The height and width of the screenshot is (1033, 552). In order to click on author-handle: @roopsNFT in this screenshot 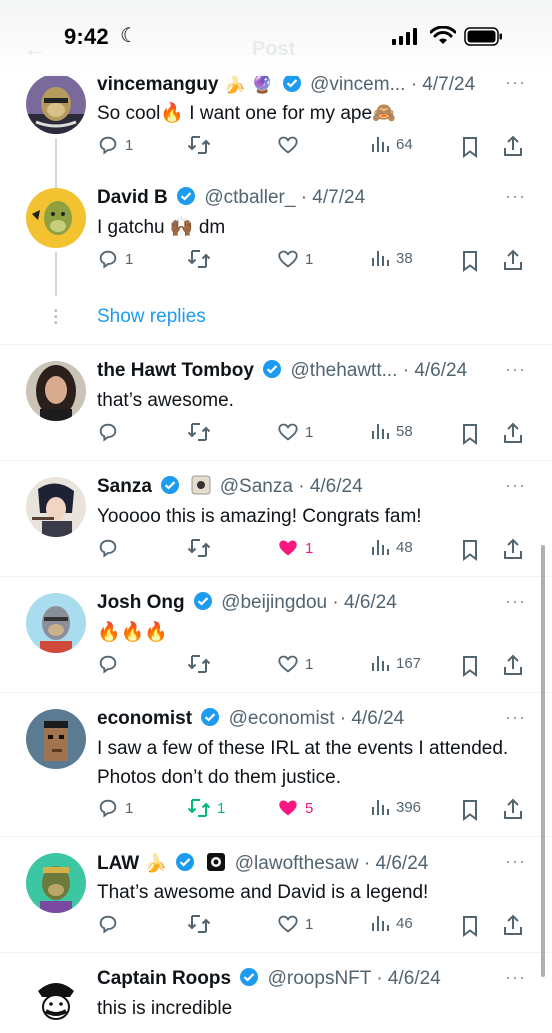, I will do `click(319, 978)`.